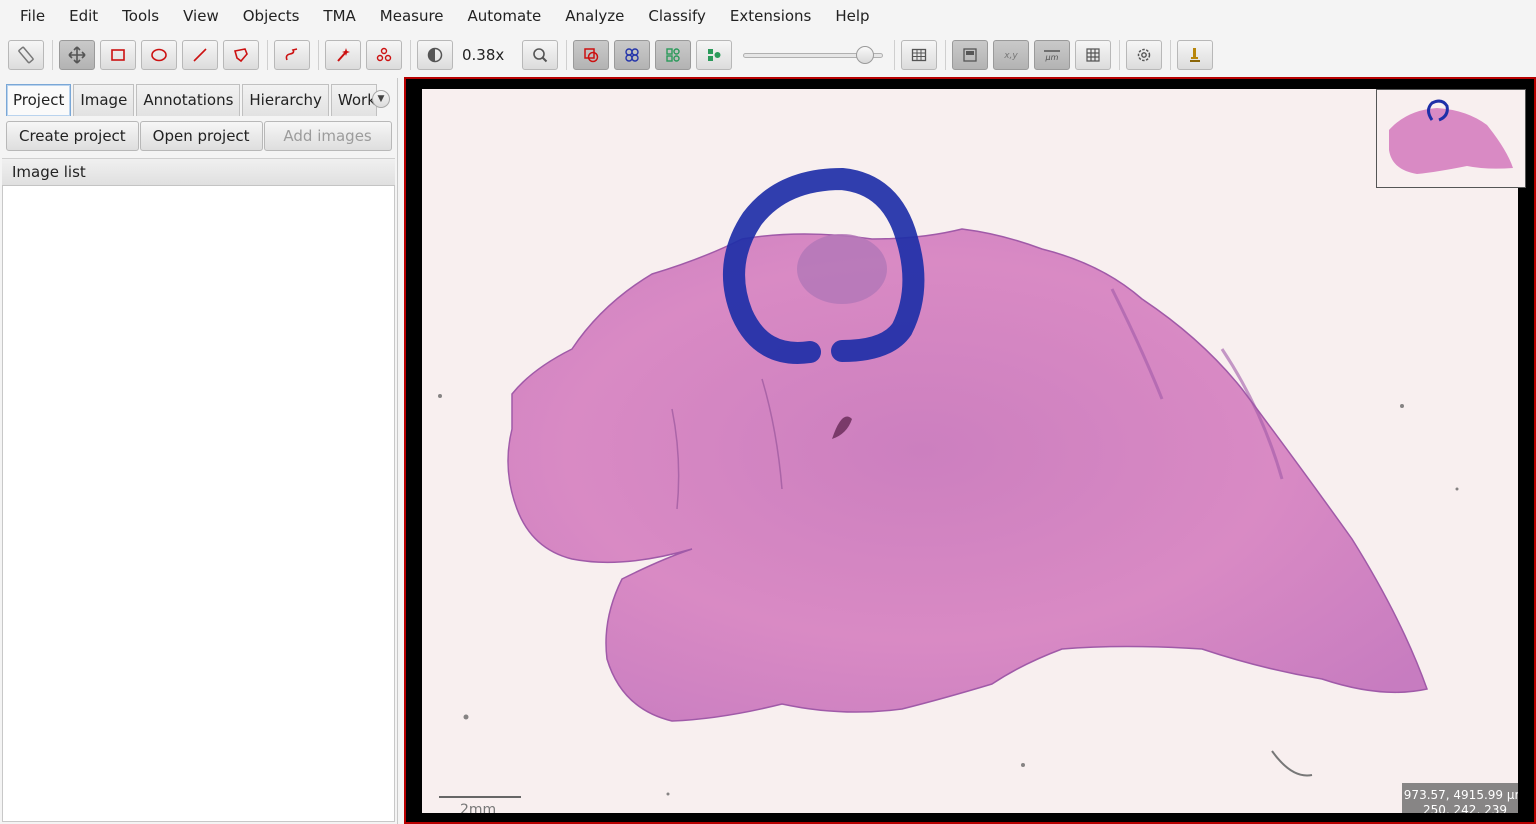  I want to click on project-buttons: Create project Open project Add images, so click(199, 136).